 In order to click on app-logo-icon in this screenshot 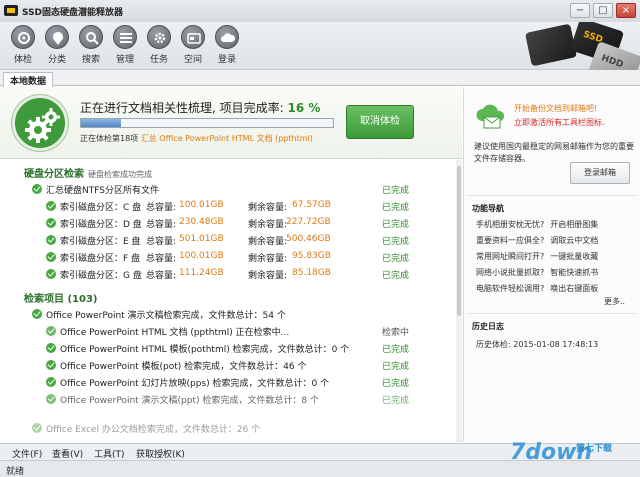, I will do `click(11, 10)`.